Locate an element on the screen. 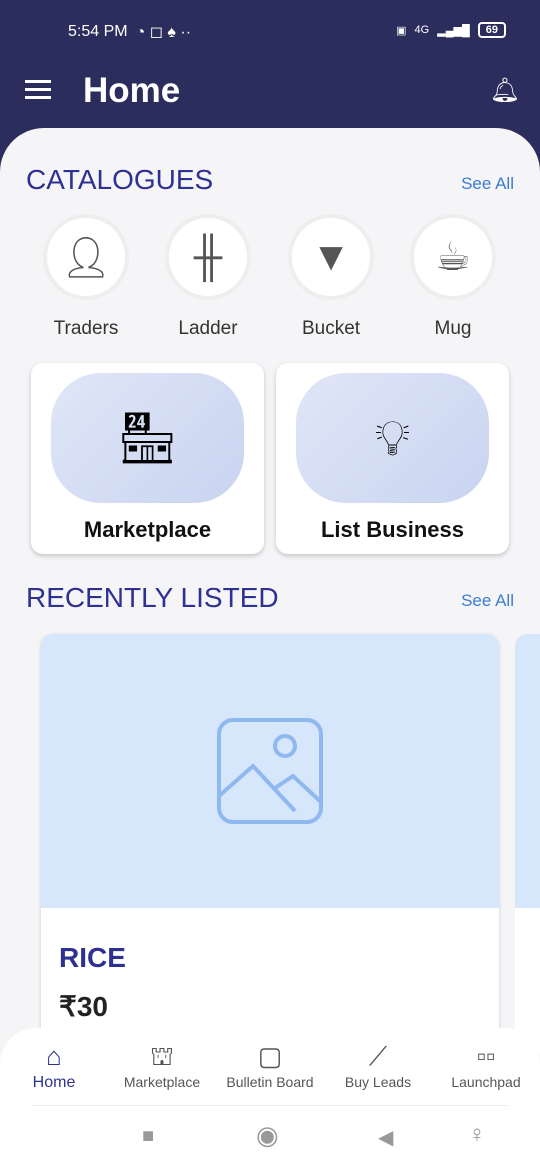  nav-buy-leads: ⟋ Buy Leads is located at coordinates (378, 1064).